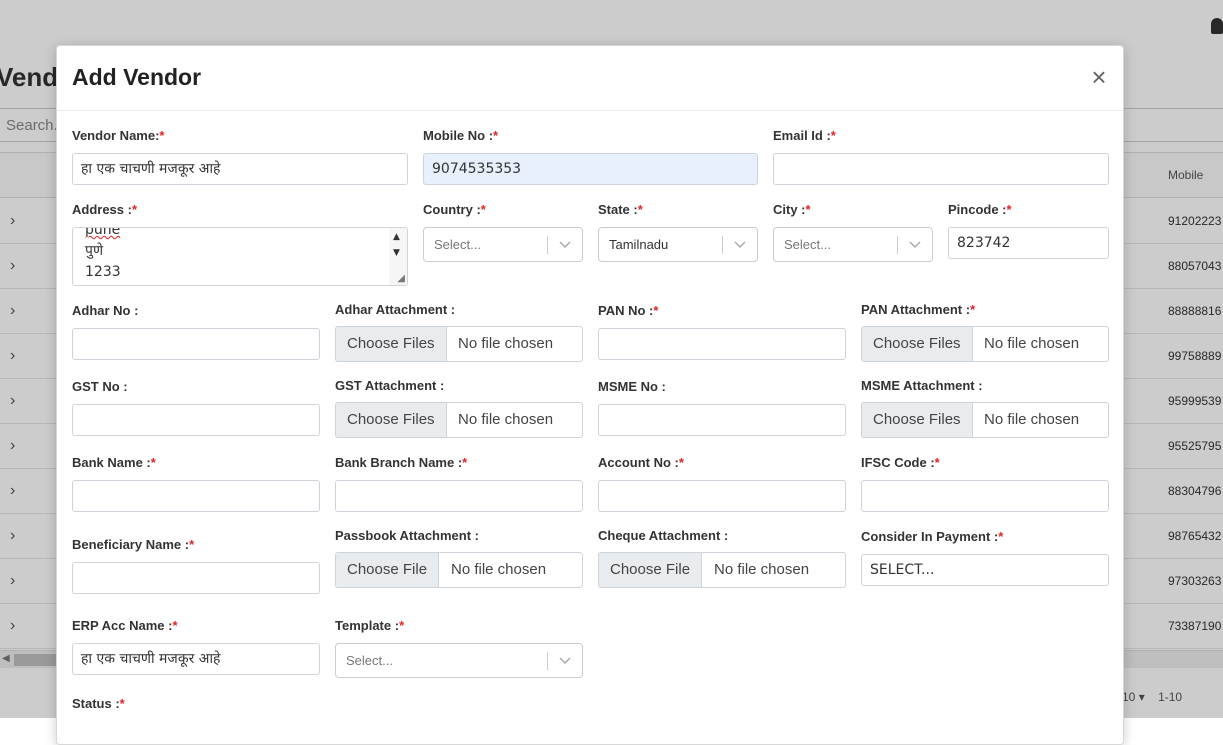  What do you see at coordinates (196, 344) in the screenshot?
I see `adhar-no-input` at bounding box center [196, 344].